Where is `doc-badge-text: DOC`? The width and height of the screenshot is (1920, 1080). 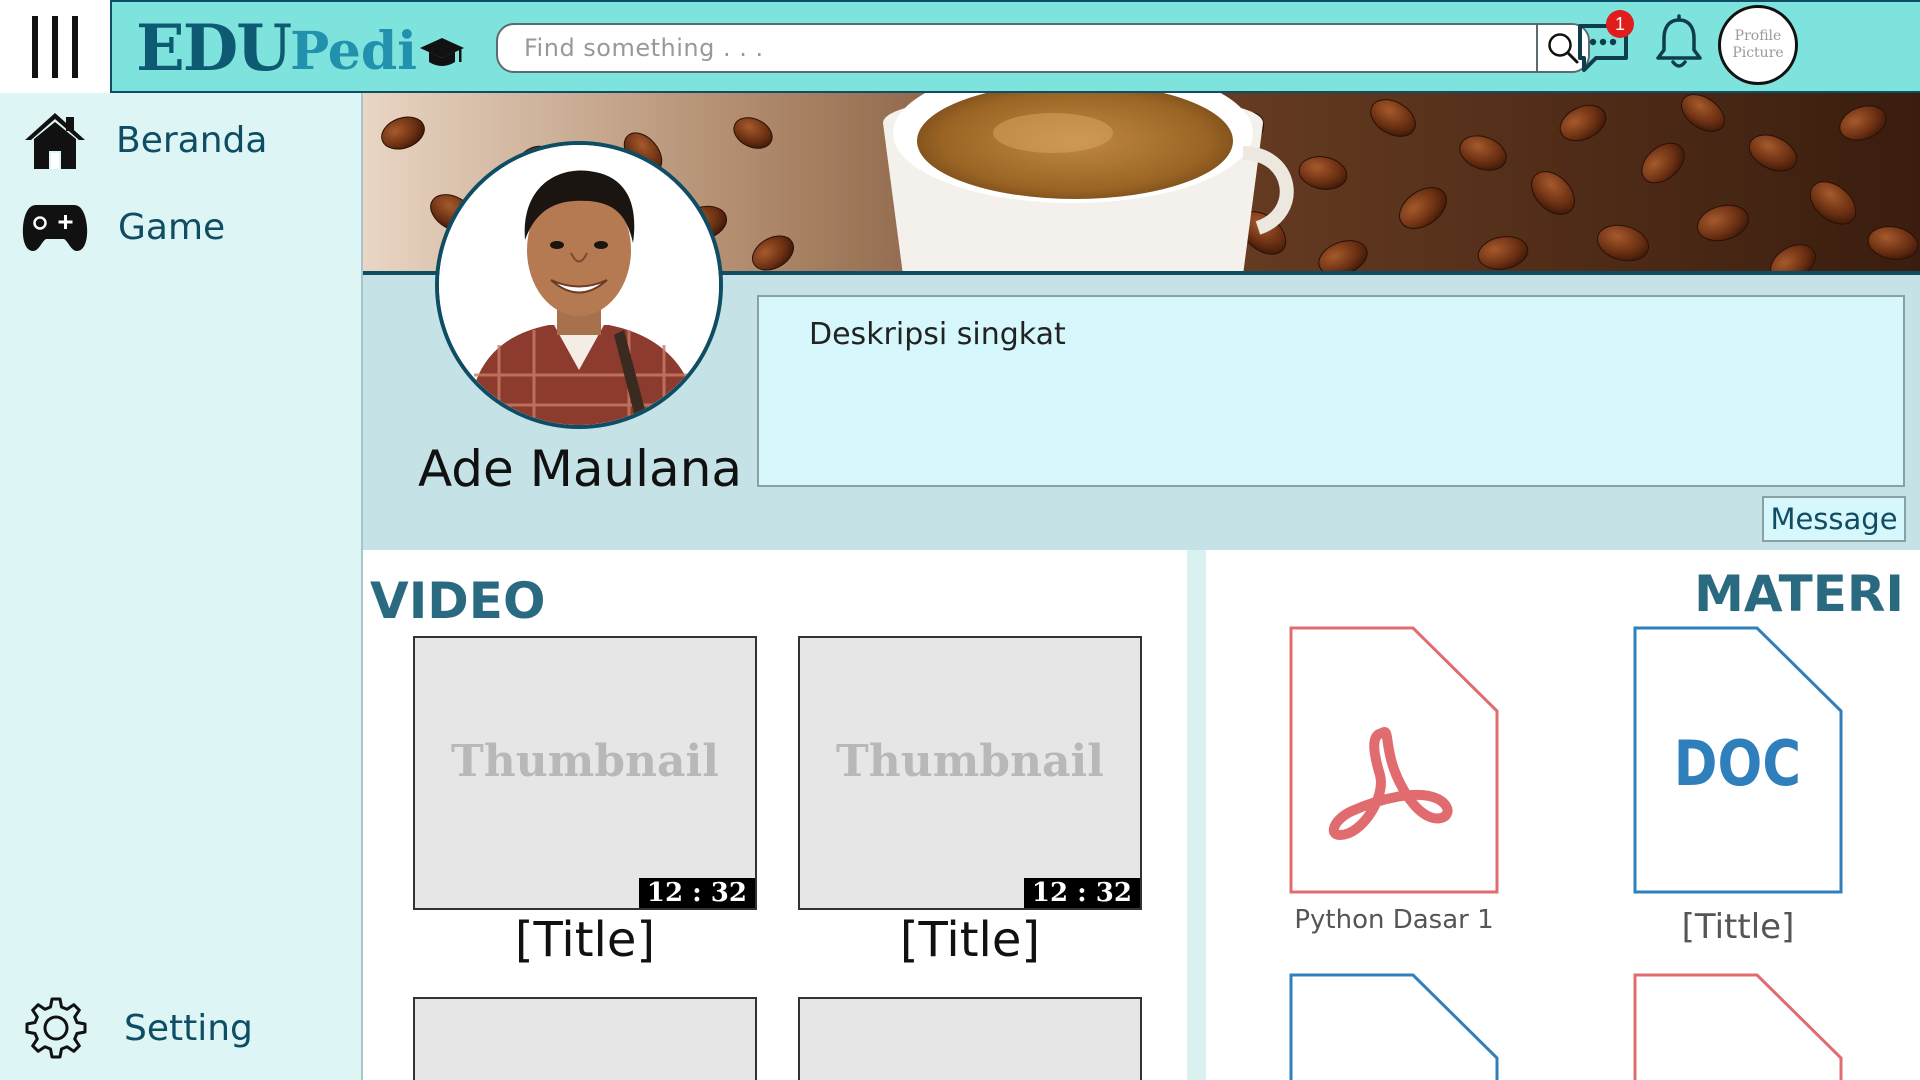
doc-badge-text: DOC is located at coordinates (1737, 764).